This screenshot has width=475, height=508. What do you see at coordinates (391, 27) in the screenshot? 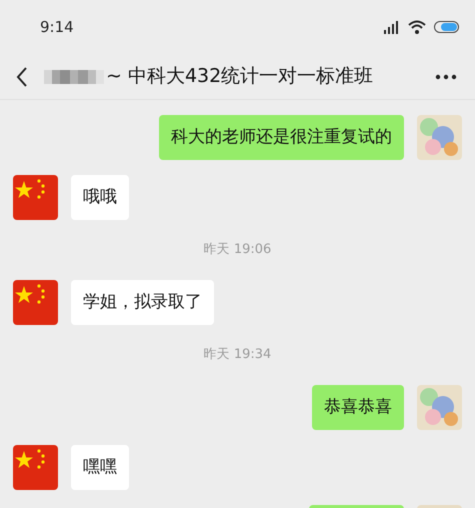
I see `signal-icon` at bounding box center [391, 27].